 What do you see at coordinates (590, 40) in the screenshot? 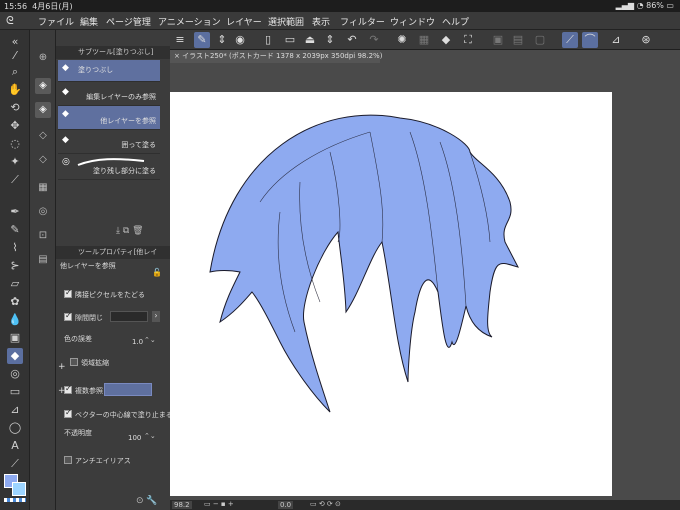
I see `snap-curve-icon: ⌒` at bounding box center [590, 40].